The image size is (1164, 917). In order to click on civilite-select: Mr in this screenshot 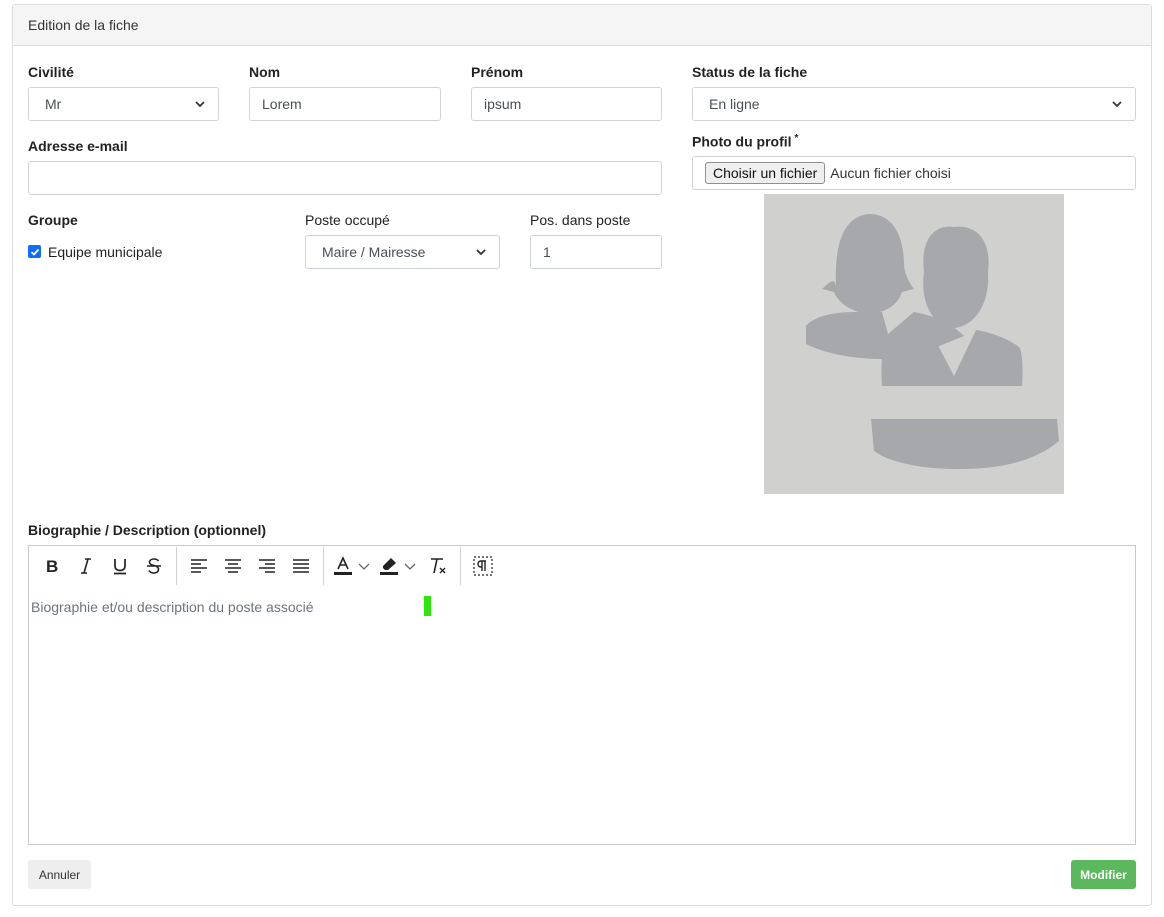, I will do `click(123, 104)`.